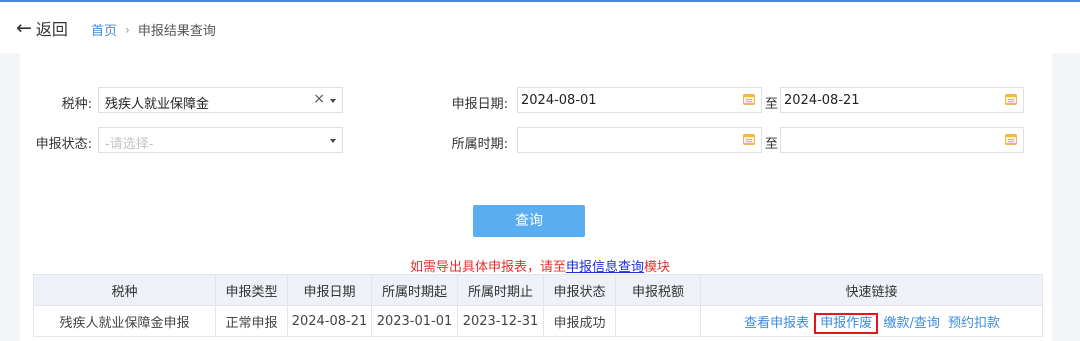 The width and height of the screenshot is (1080, 341). I want to click on period-to-label: 至, so click(772, 144).